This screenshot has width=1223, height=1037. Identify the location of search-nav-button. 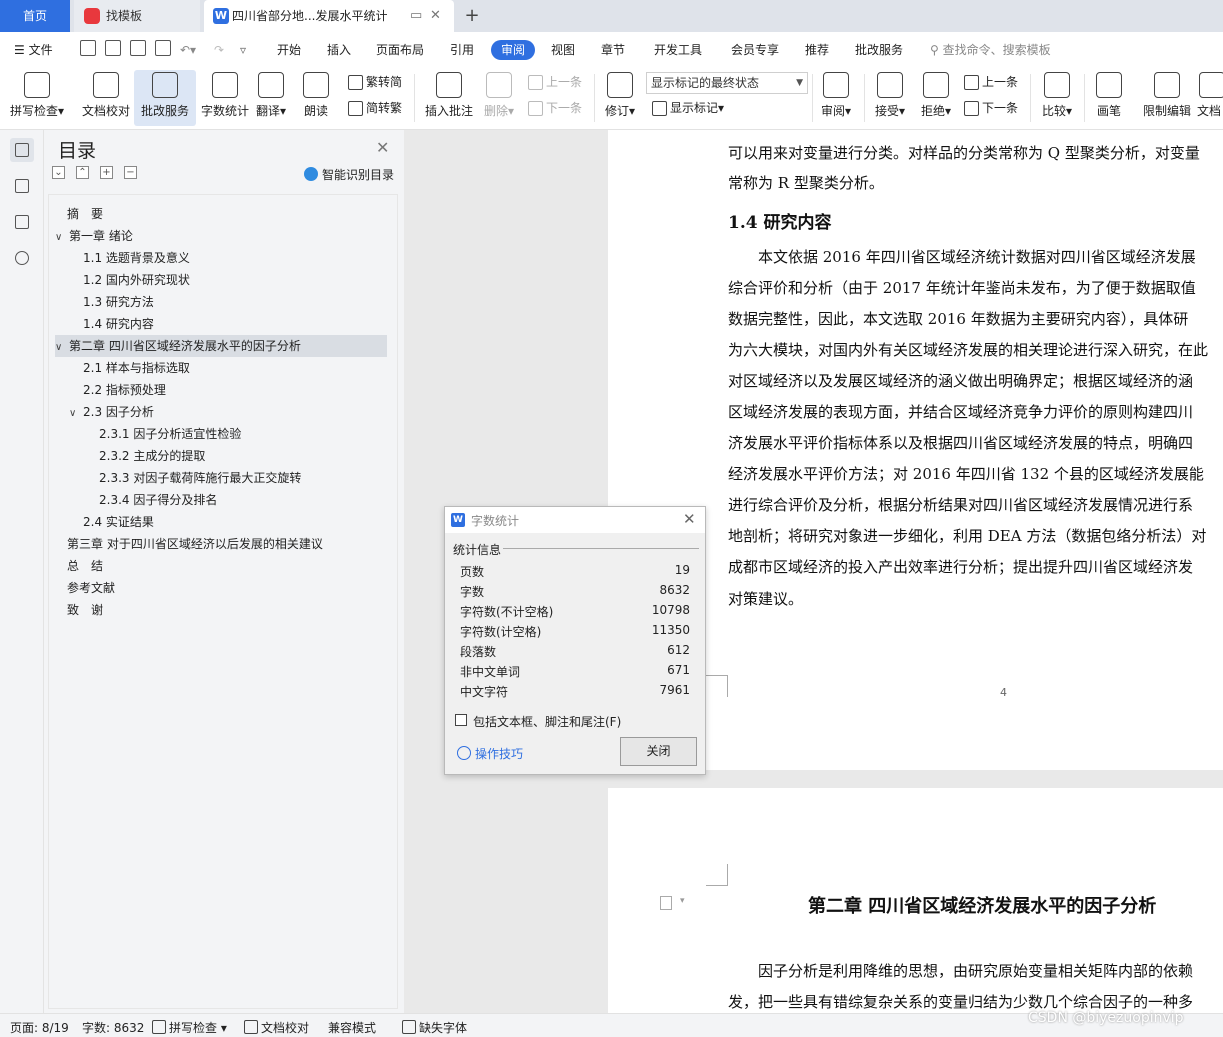
(22, 258).